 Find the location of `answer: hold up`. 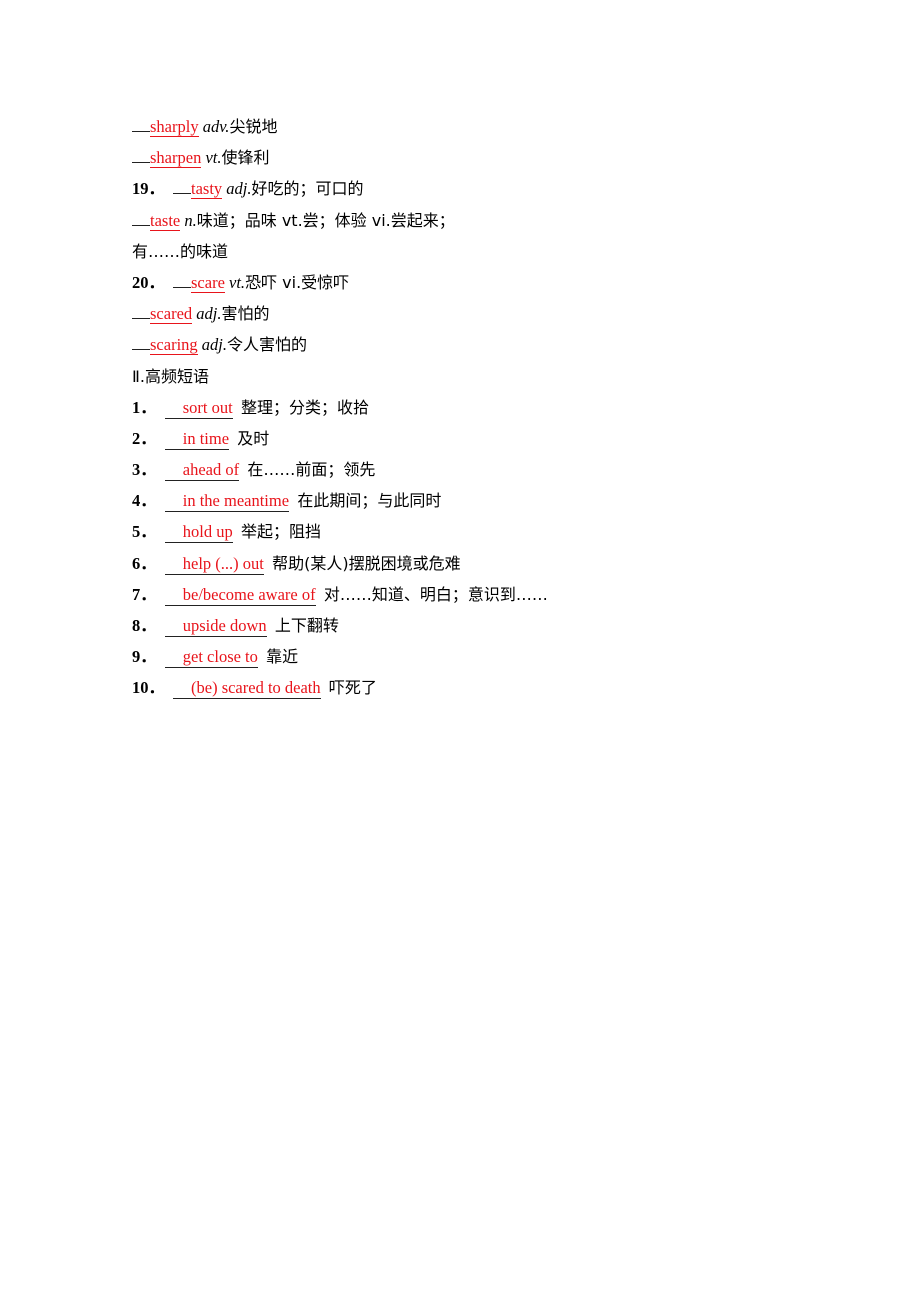

answer: hold up is located at coordinates (198, 533).